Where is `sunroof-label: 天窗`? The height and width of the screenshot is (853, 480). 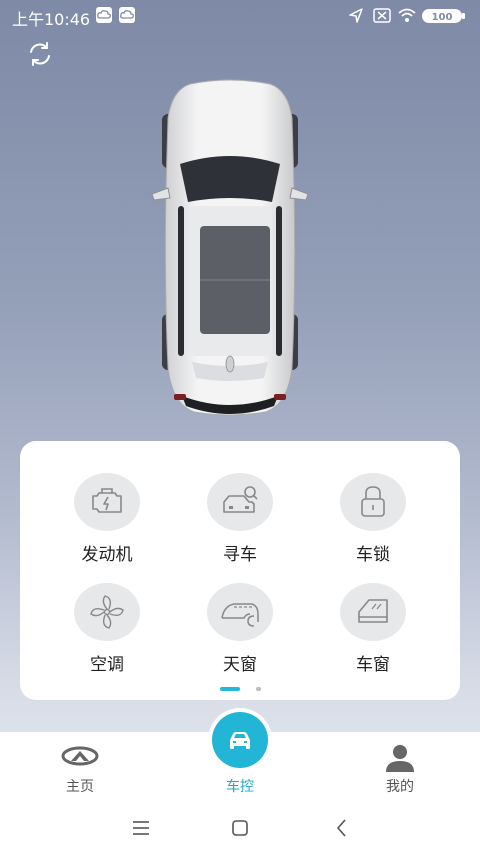 sunroof-label: 天窗 is located at coordinates (240, 665).